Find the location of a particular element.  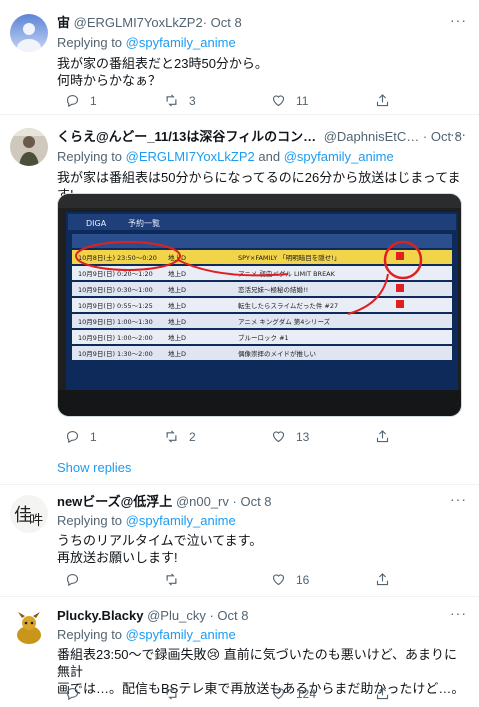

retweet-button: 2 is located at coordinates (180, 436).